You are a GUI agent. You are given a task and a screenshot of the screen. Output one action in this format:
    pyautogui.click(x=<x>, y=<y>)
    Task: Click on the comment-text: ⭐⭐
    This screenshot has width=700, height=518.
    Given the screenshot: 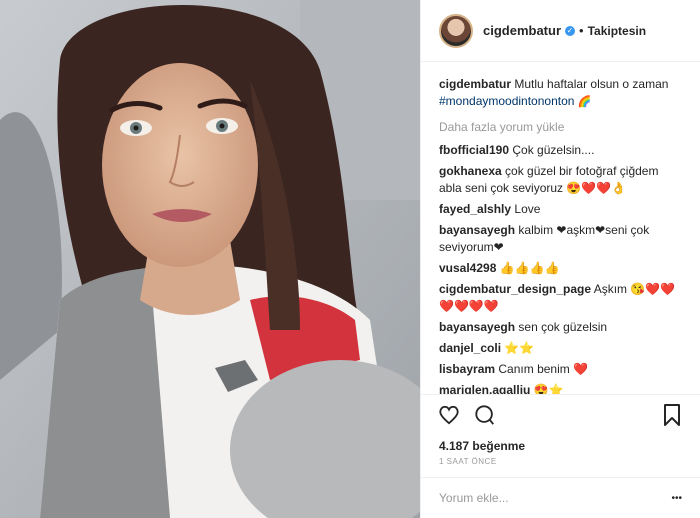 What is the action you would take?
    pyautogui.click(x=519, y=348)
    